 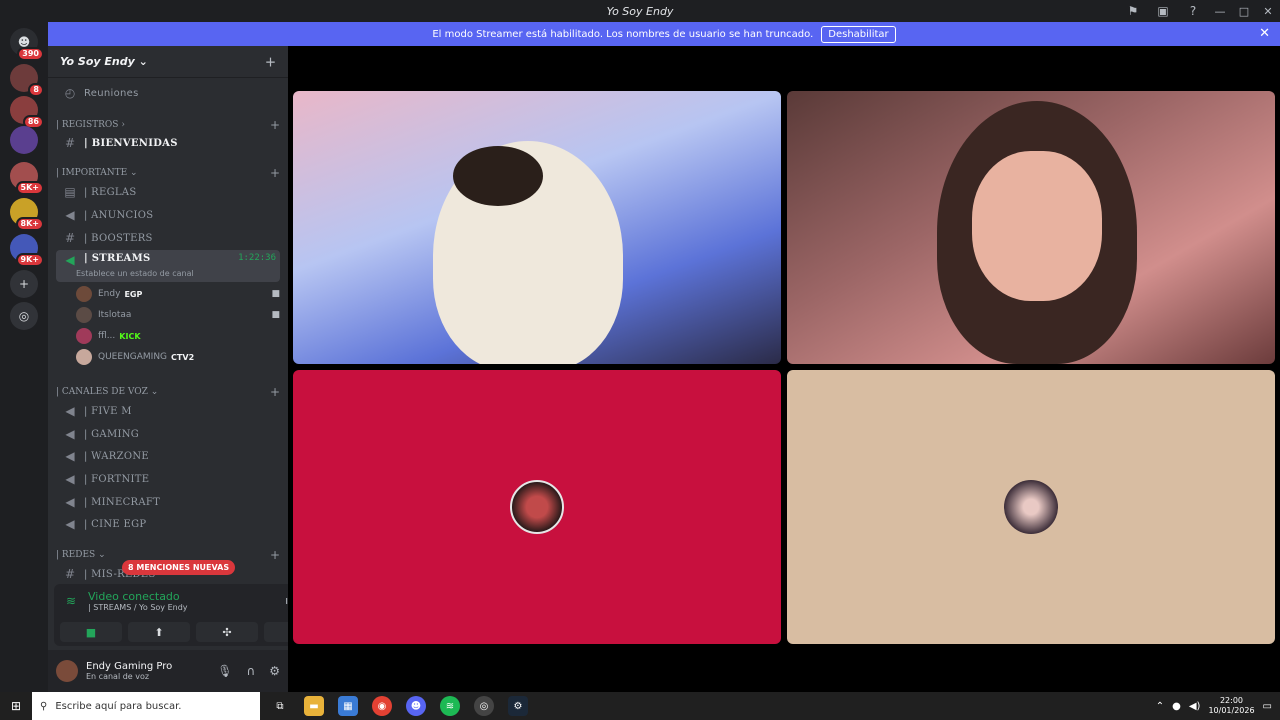 What do you see at coordinates (640, 11) in the screenshot?
I see `window-title: Yo Soy Endy` at bounding box center [640, 11].